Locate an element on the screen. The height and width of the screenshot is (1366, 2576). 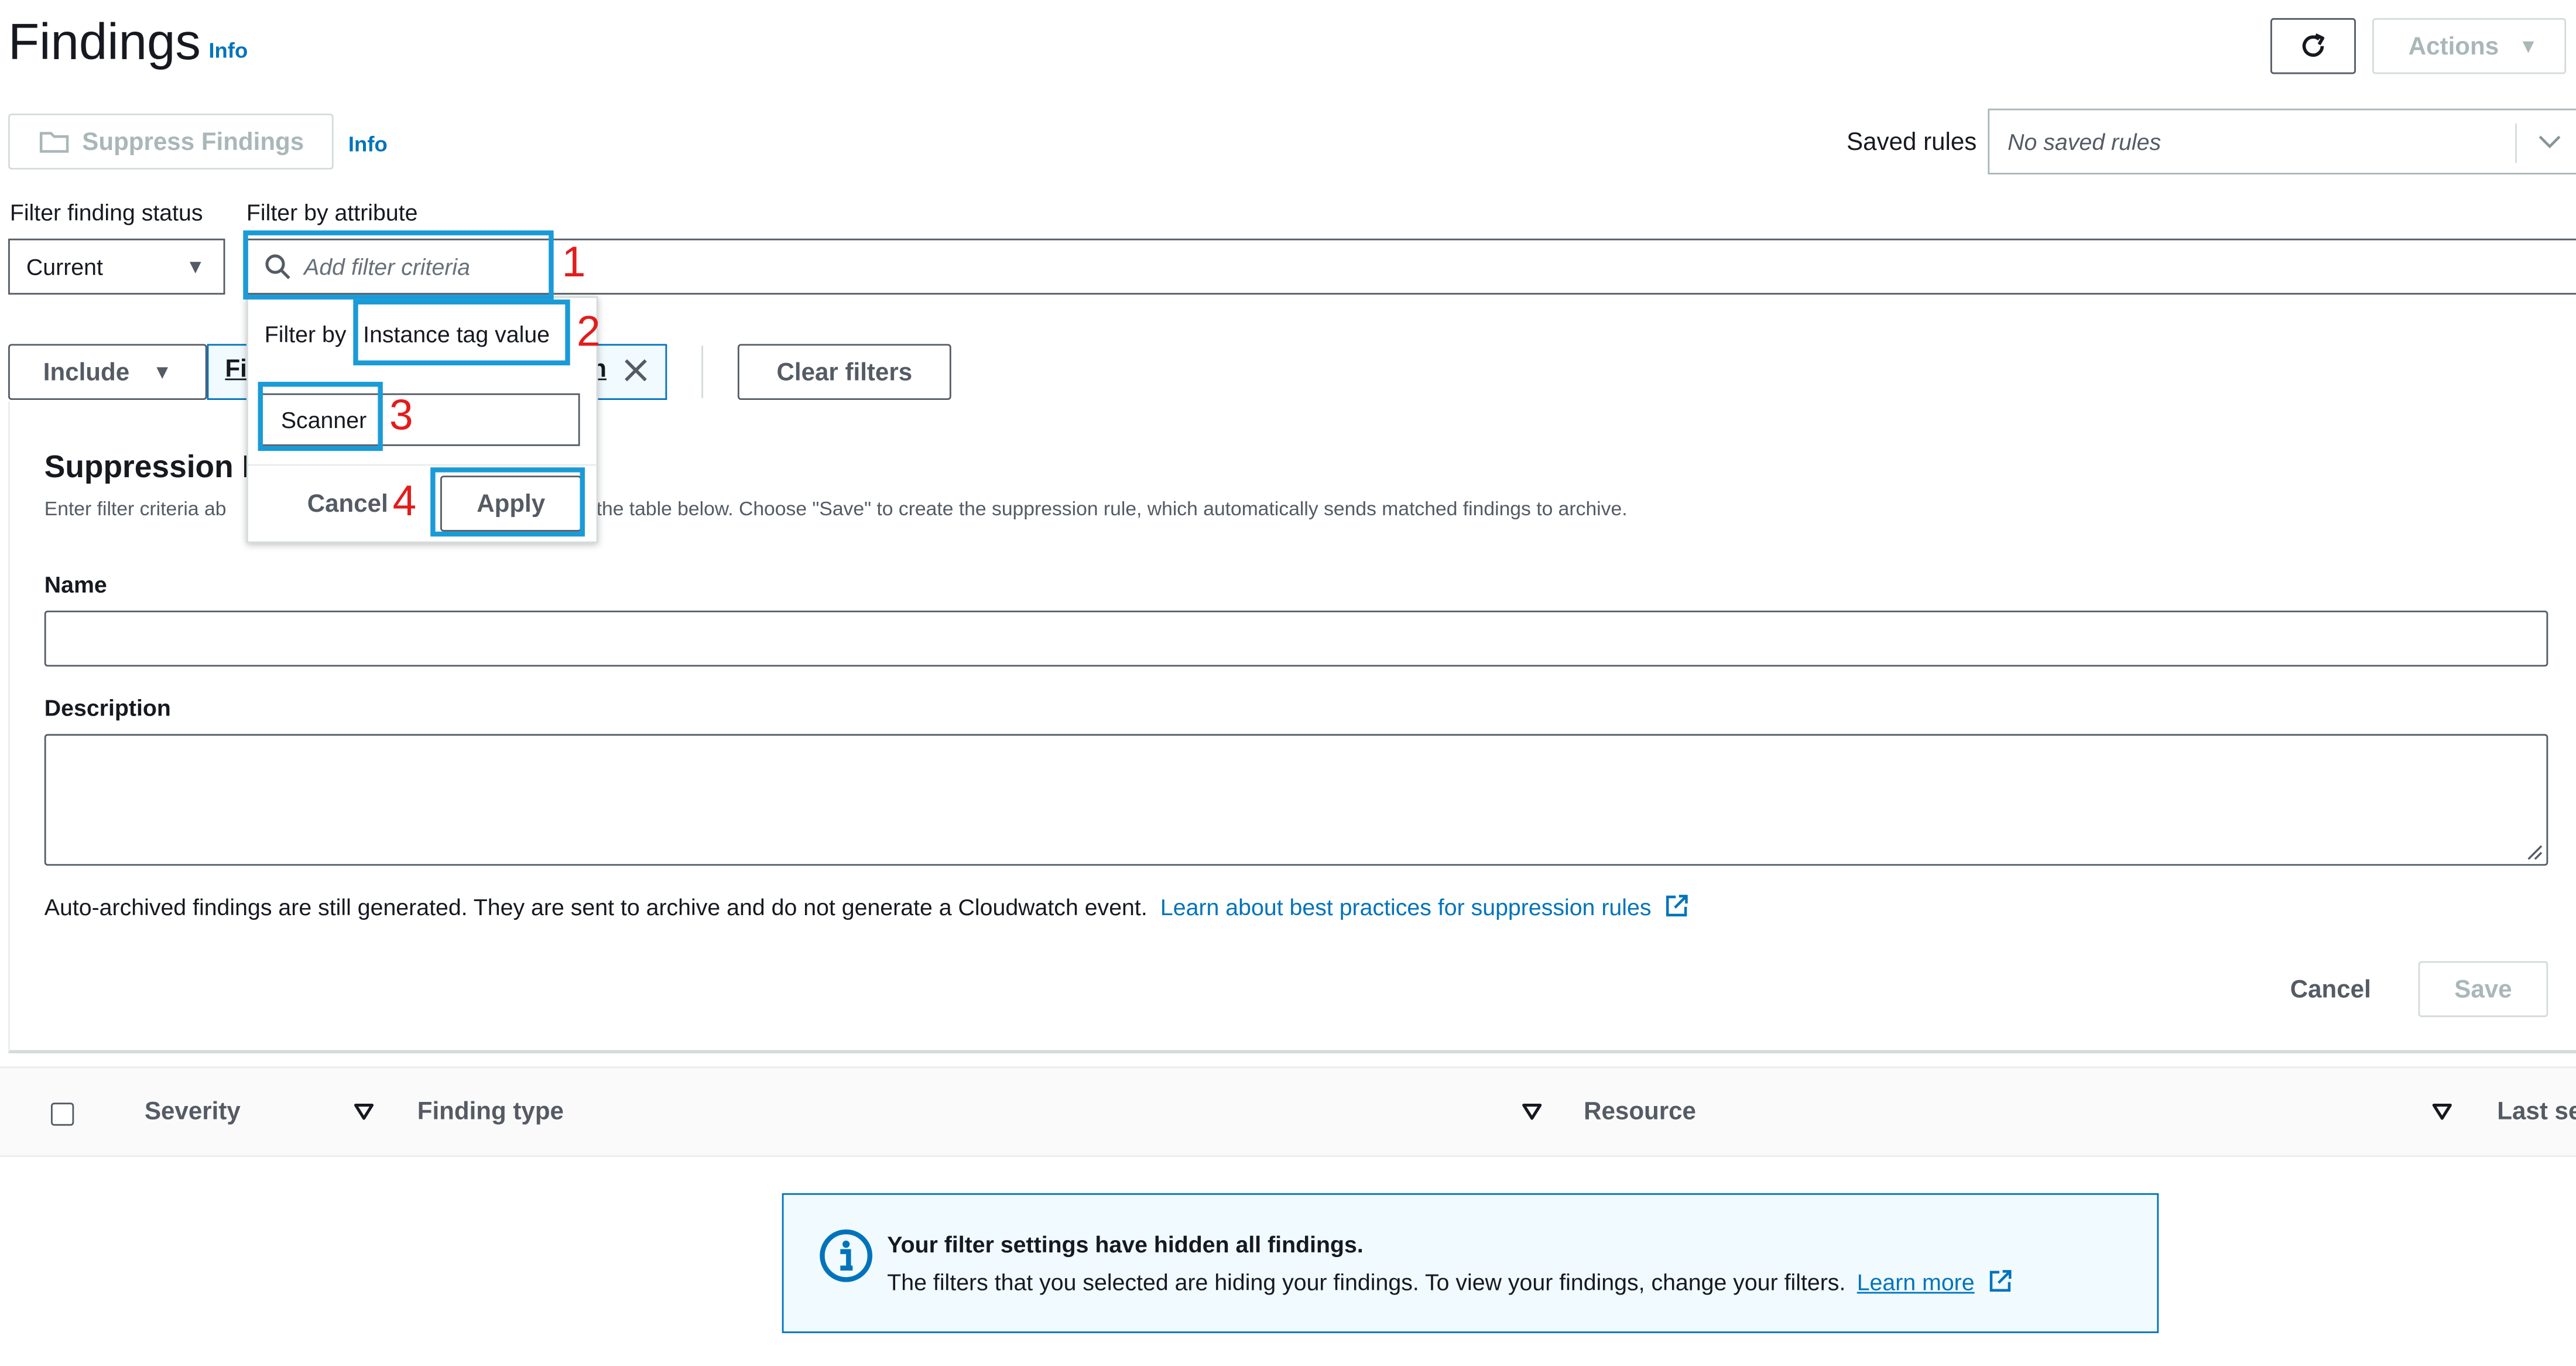
popover-cancel-button: Cancel is located at coordinates (347, 505).